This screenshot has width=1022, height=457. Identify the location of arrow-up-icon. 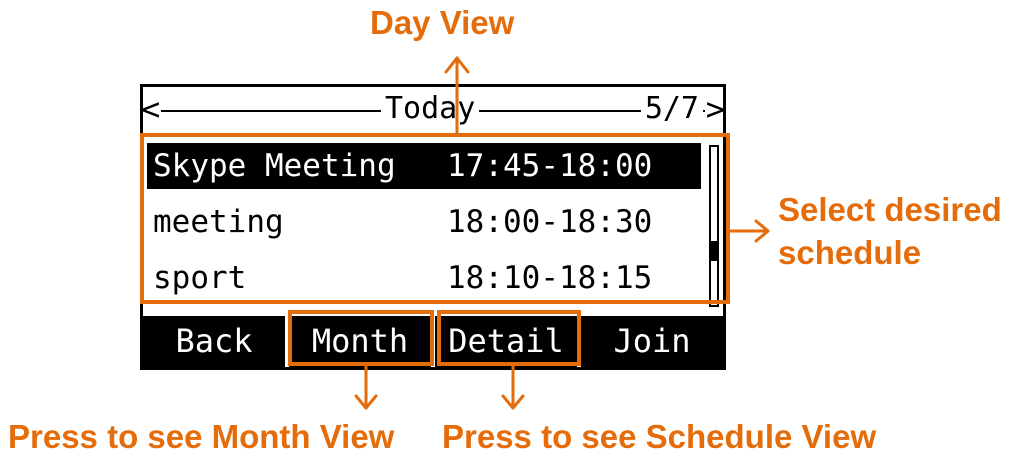
(457, 96).